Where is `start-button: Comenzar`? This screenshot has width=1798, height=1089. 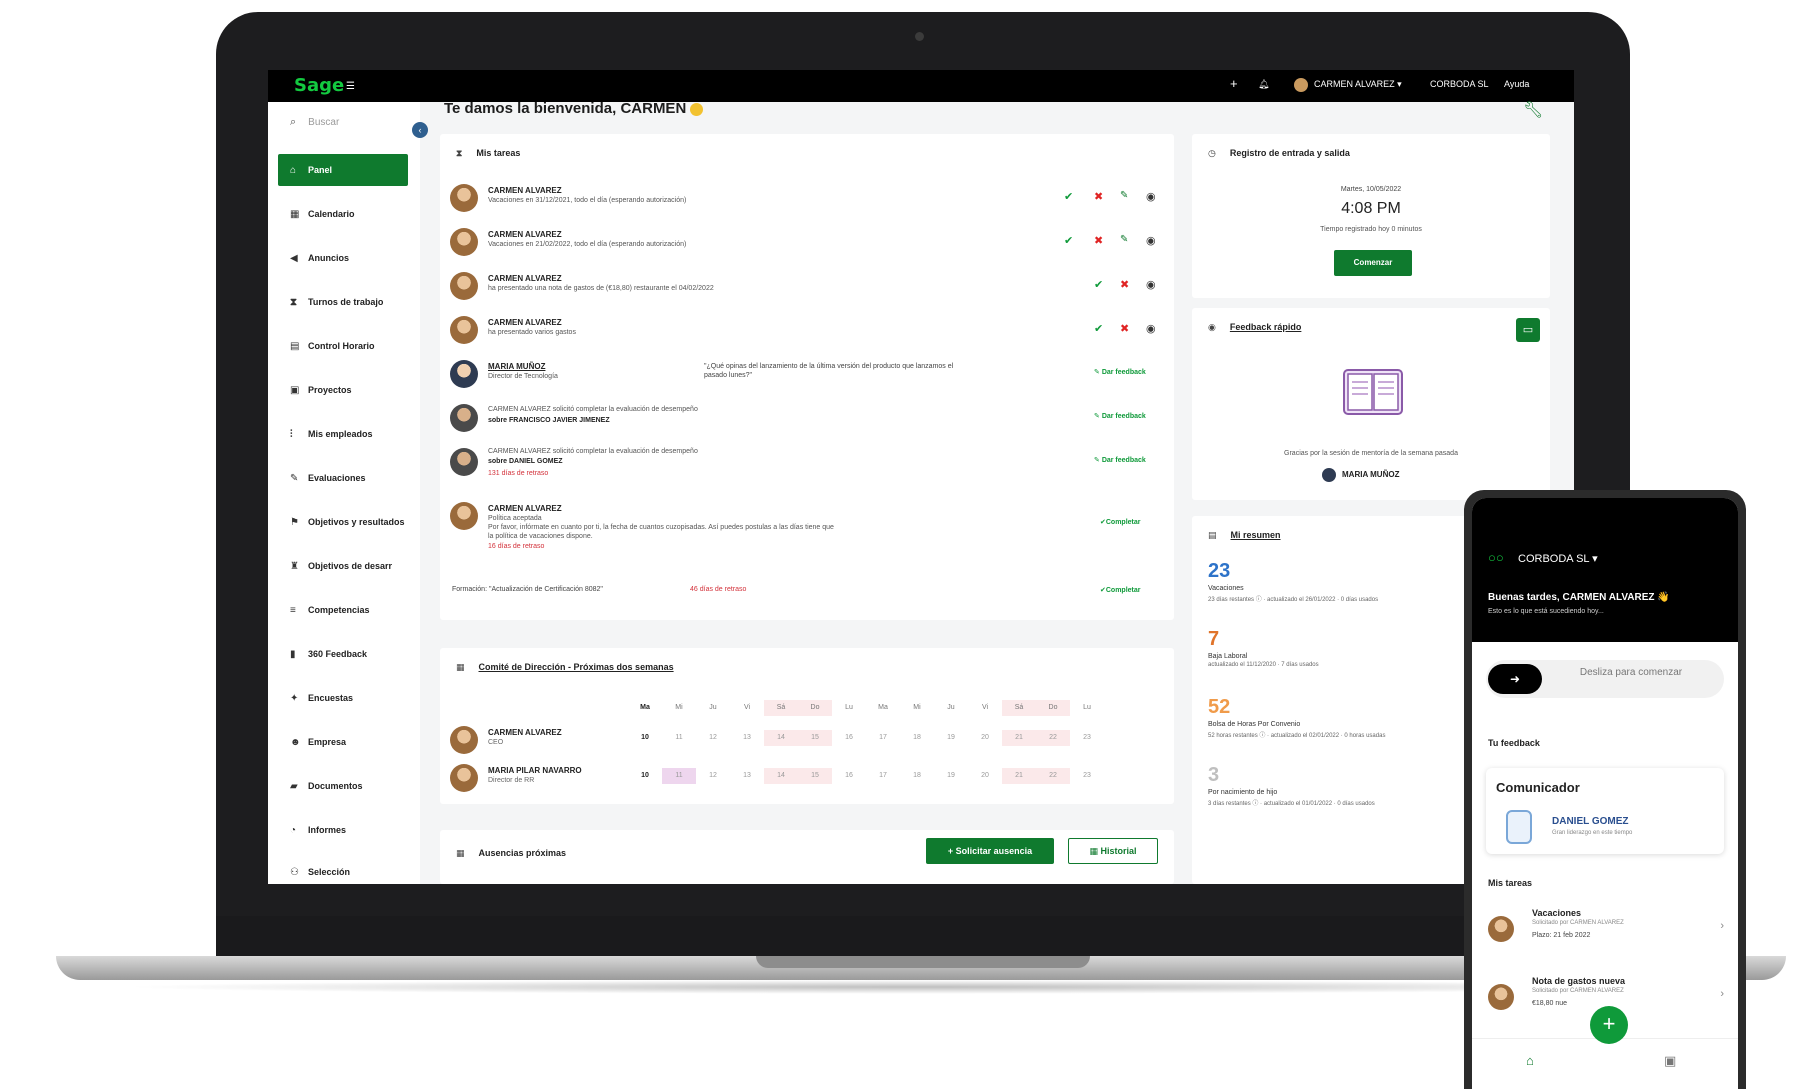
start-button: Comenzar is located at coordinates (1373, 263).